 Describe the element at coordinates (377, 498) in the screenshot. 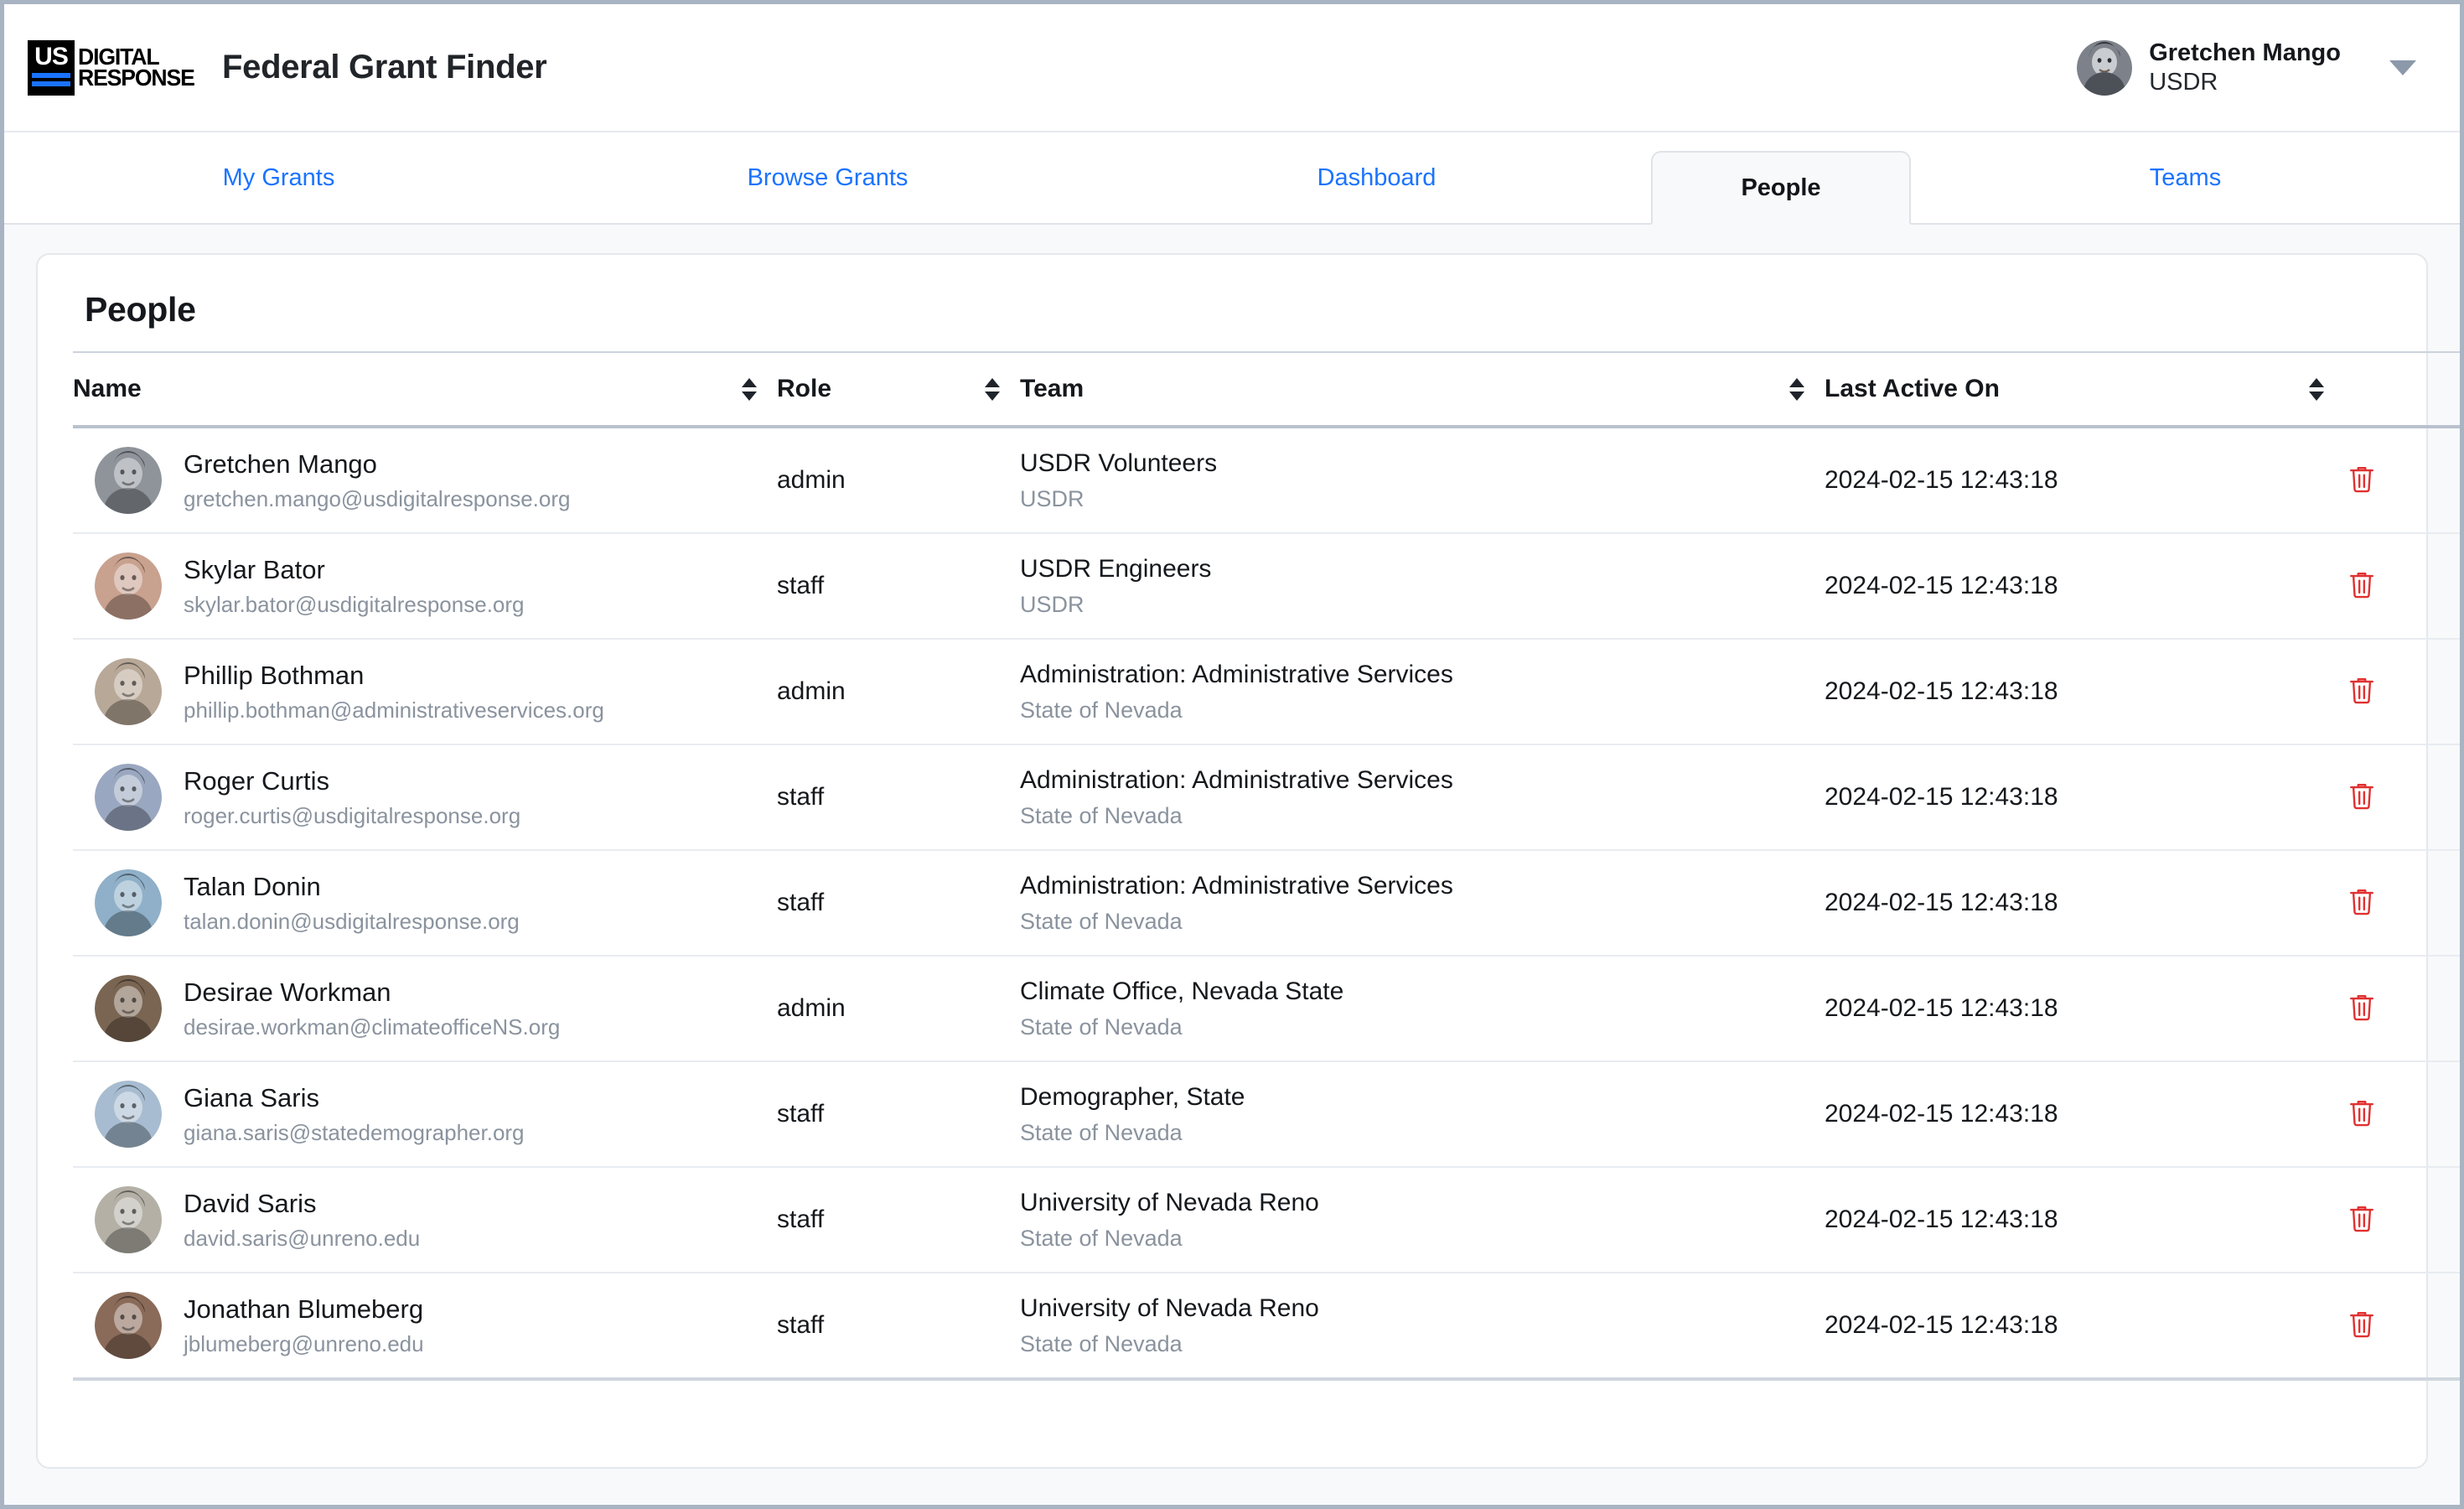

I see `person-email: gretchen.mango@usdigitalresponse.org` at that location.